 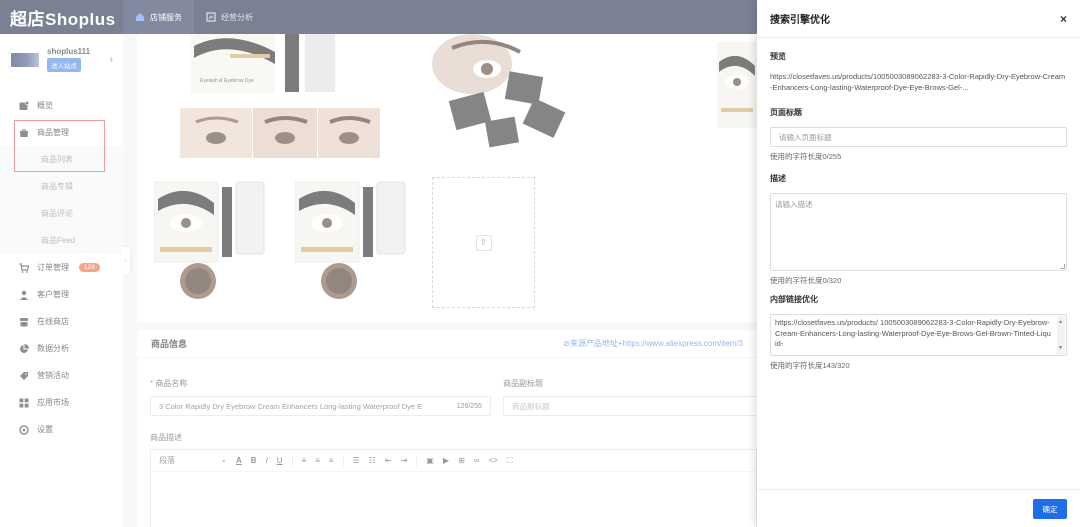 What do you see at coordinates (794, 204) in the screenshot?
I see `description-placeholder: 请输入描述` at bounding box center [794, 204].